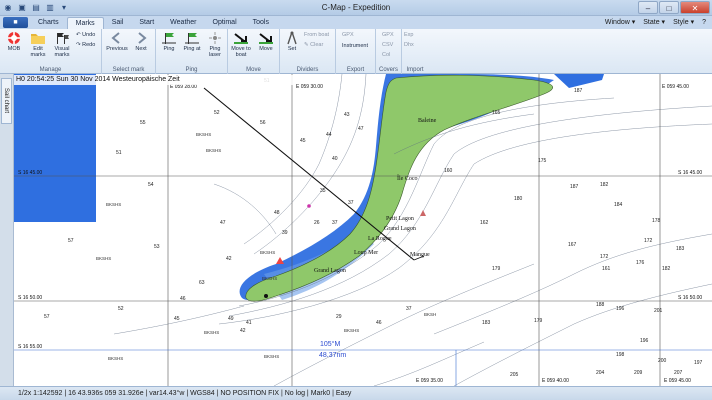 This screenshot has width=712, height=400. What do you see at coordinates (121, 309) in the screenshot?
I see `depth-sounding: 52` at bounding box center [121, 309].